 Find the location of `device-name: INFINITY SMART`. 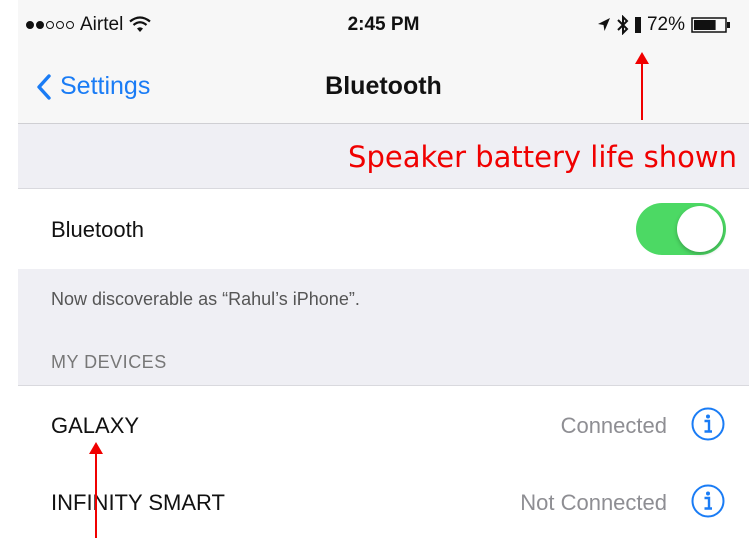

device-name: INFINITY SMART is located at coordinates (138, 502).